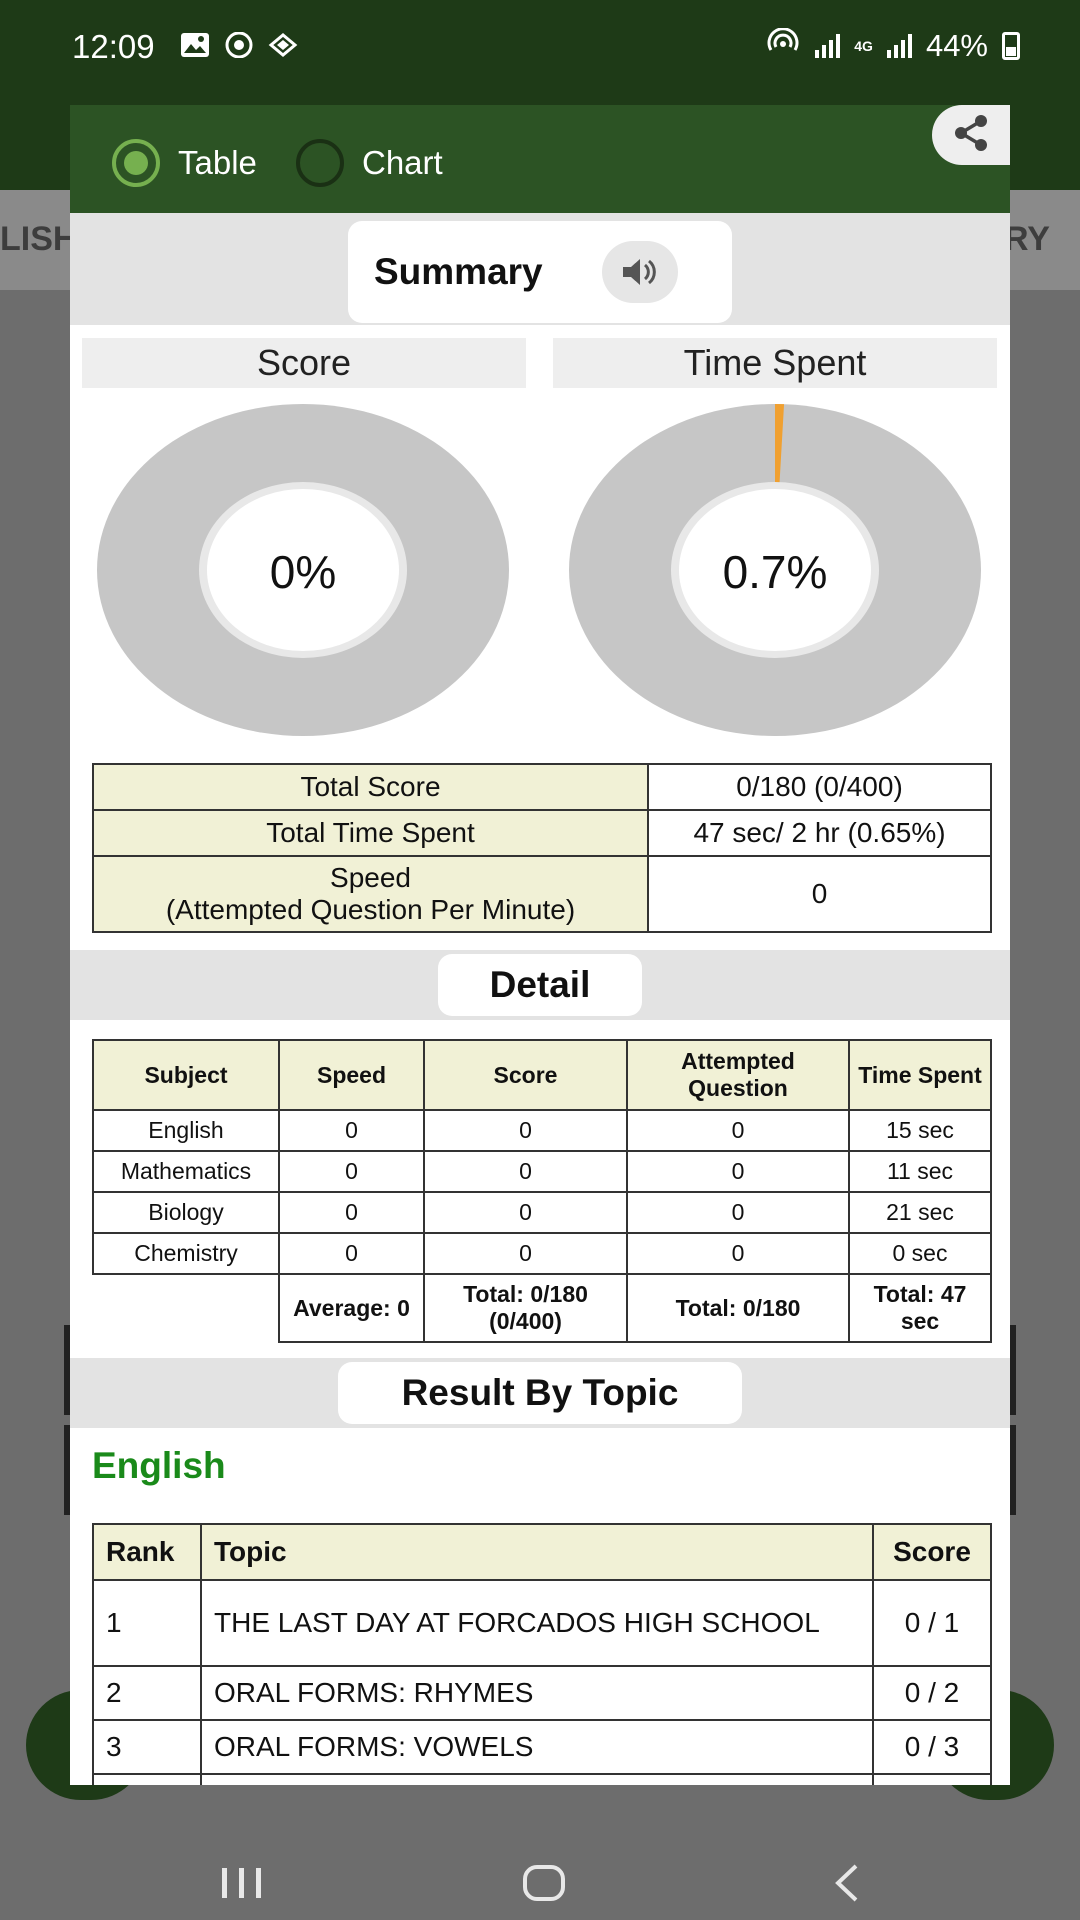 This screenshot has width=1080, height=1920. I want to click on system-nav-bar, so click(540, 1860).